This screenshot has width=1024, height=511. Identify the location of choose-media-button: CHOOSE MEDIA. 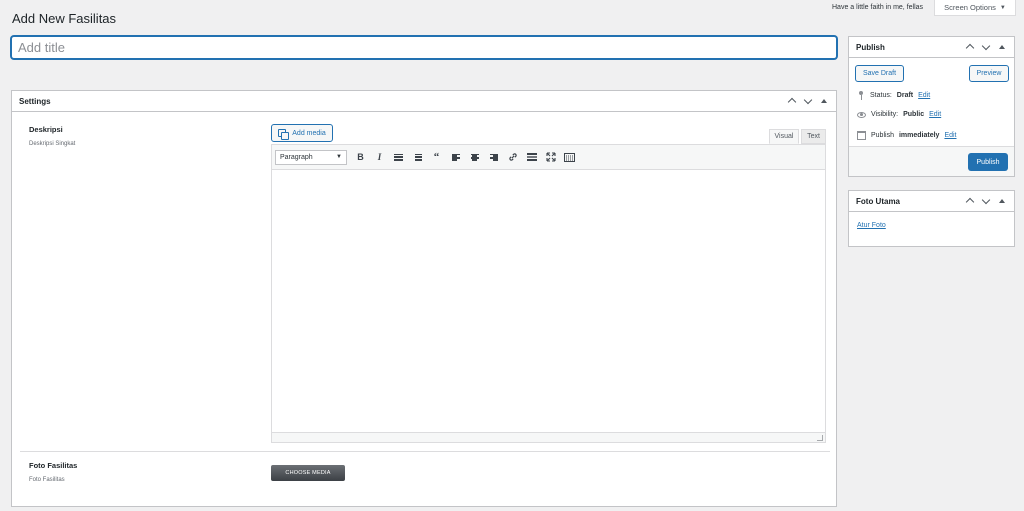
(308, 473).